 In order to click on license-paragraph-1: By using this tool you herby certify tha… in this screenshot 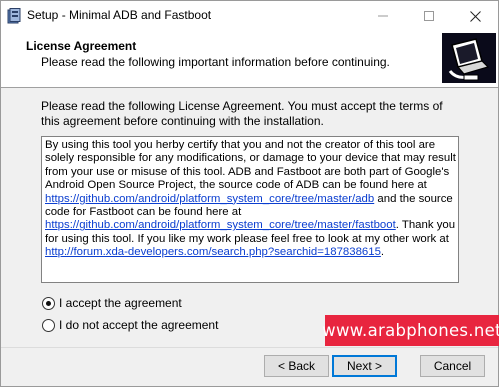, I will do `click(250, 165)`.